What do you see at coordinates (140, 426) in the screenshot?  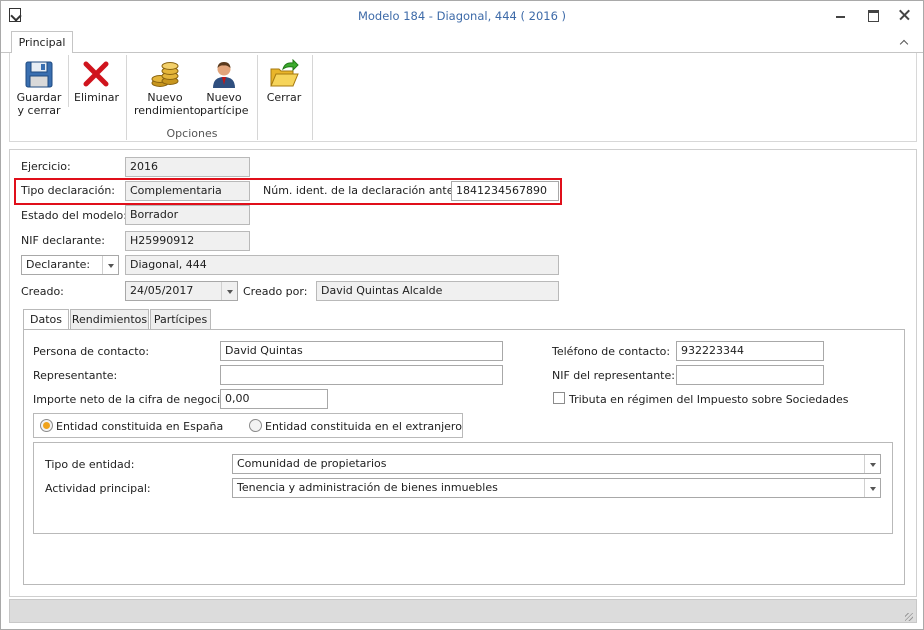 I see `radio-espana-label: Entidad constituida en España` at bounding box center [140, 426].